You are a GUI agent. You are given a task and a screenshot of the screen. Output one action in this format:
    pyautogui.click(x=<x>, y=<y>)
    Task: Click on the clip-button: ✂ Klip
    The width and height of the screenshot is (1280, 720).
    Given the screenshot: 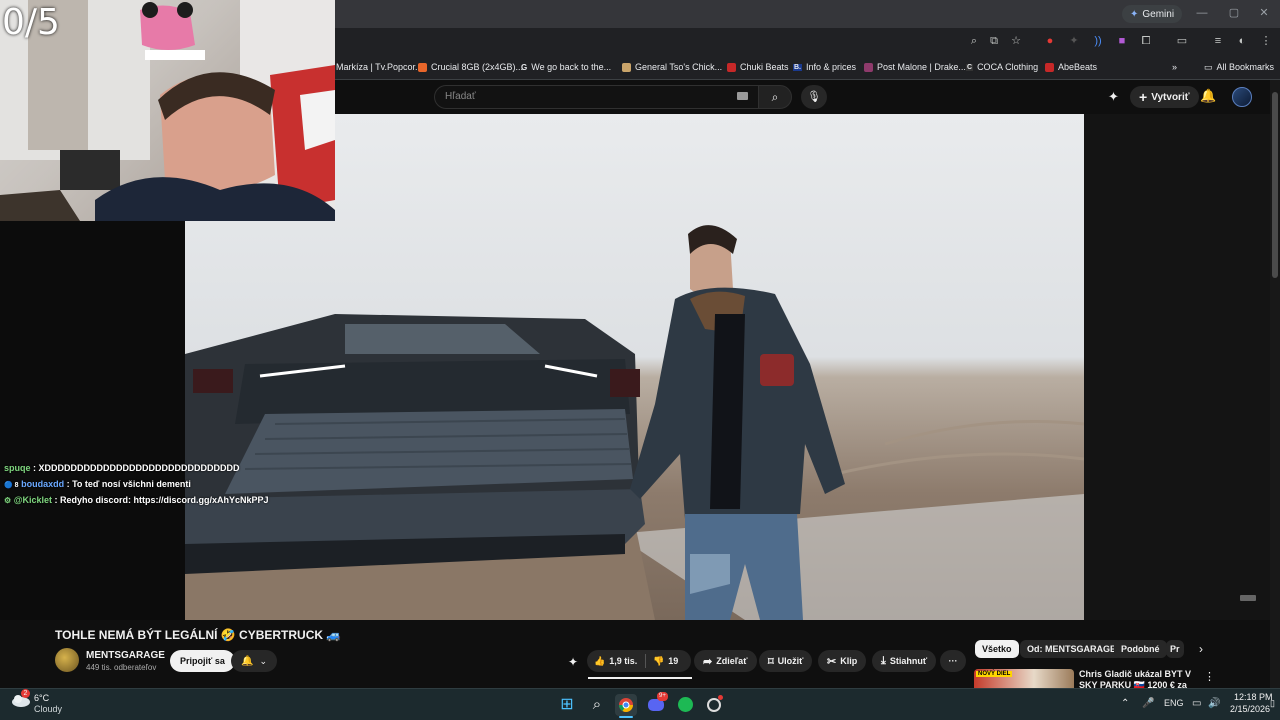 What is the action you would take?
    pyautogui.click(x=842, y=661)
    